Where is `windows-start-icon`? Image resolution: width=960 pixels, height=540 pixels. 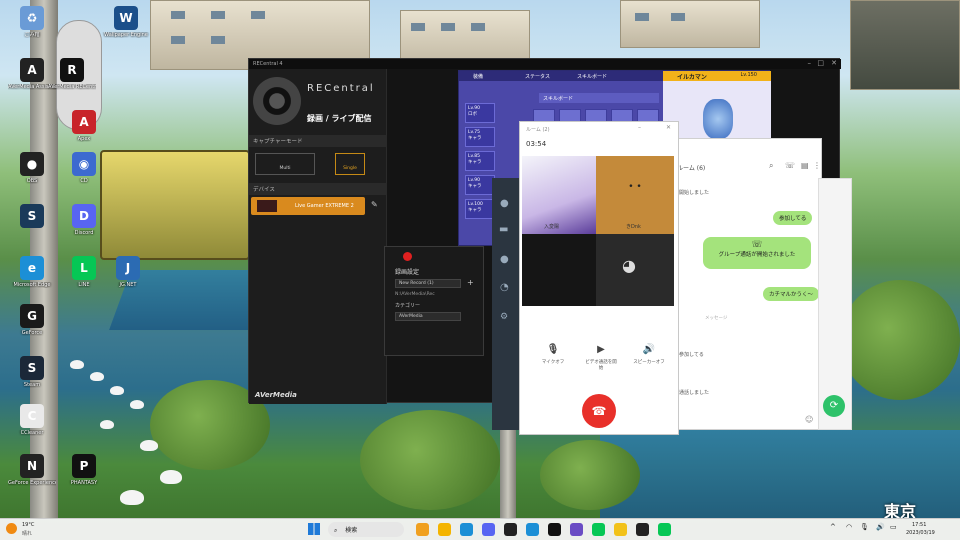 windows-start-icon is located at coordinates (314, 529).